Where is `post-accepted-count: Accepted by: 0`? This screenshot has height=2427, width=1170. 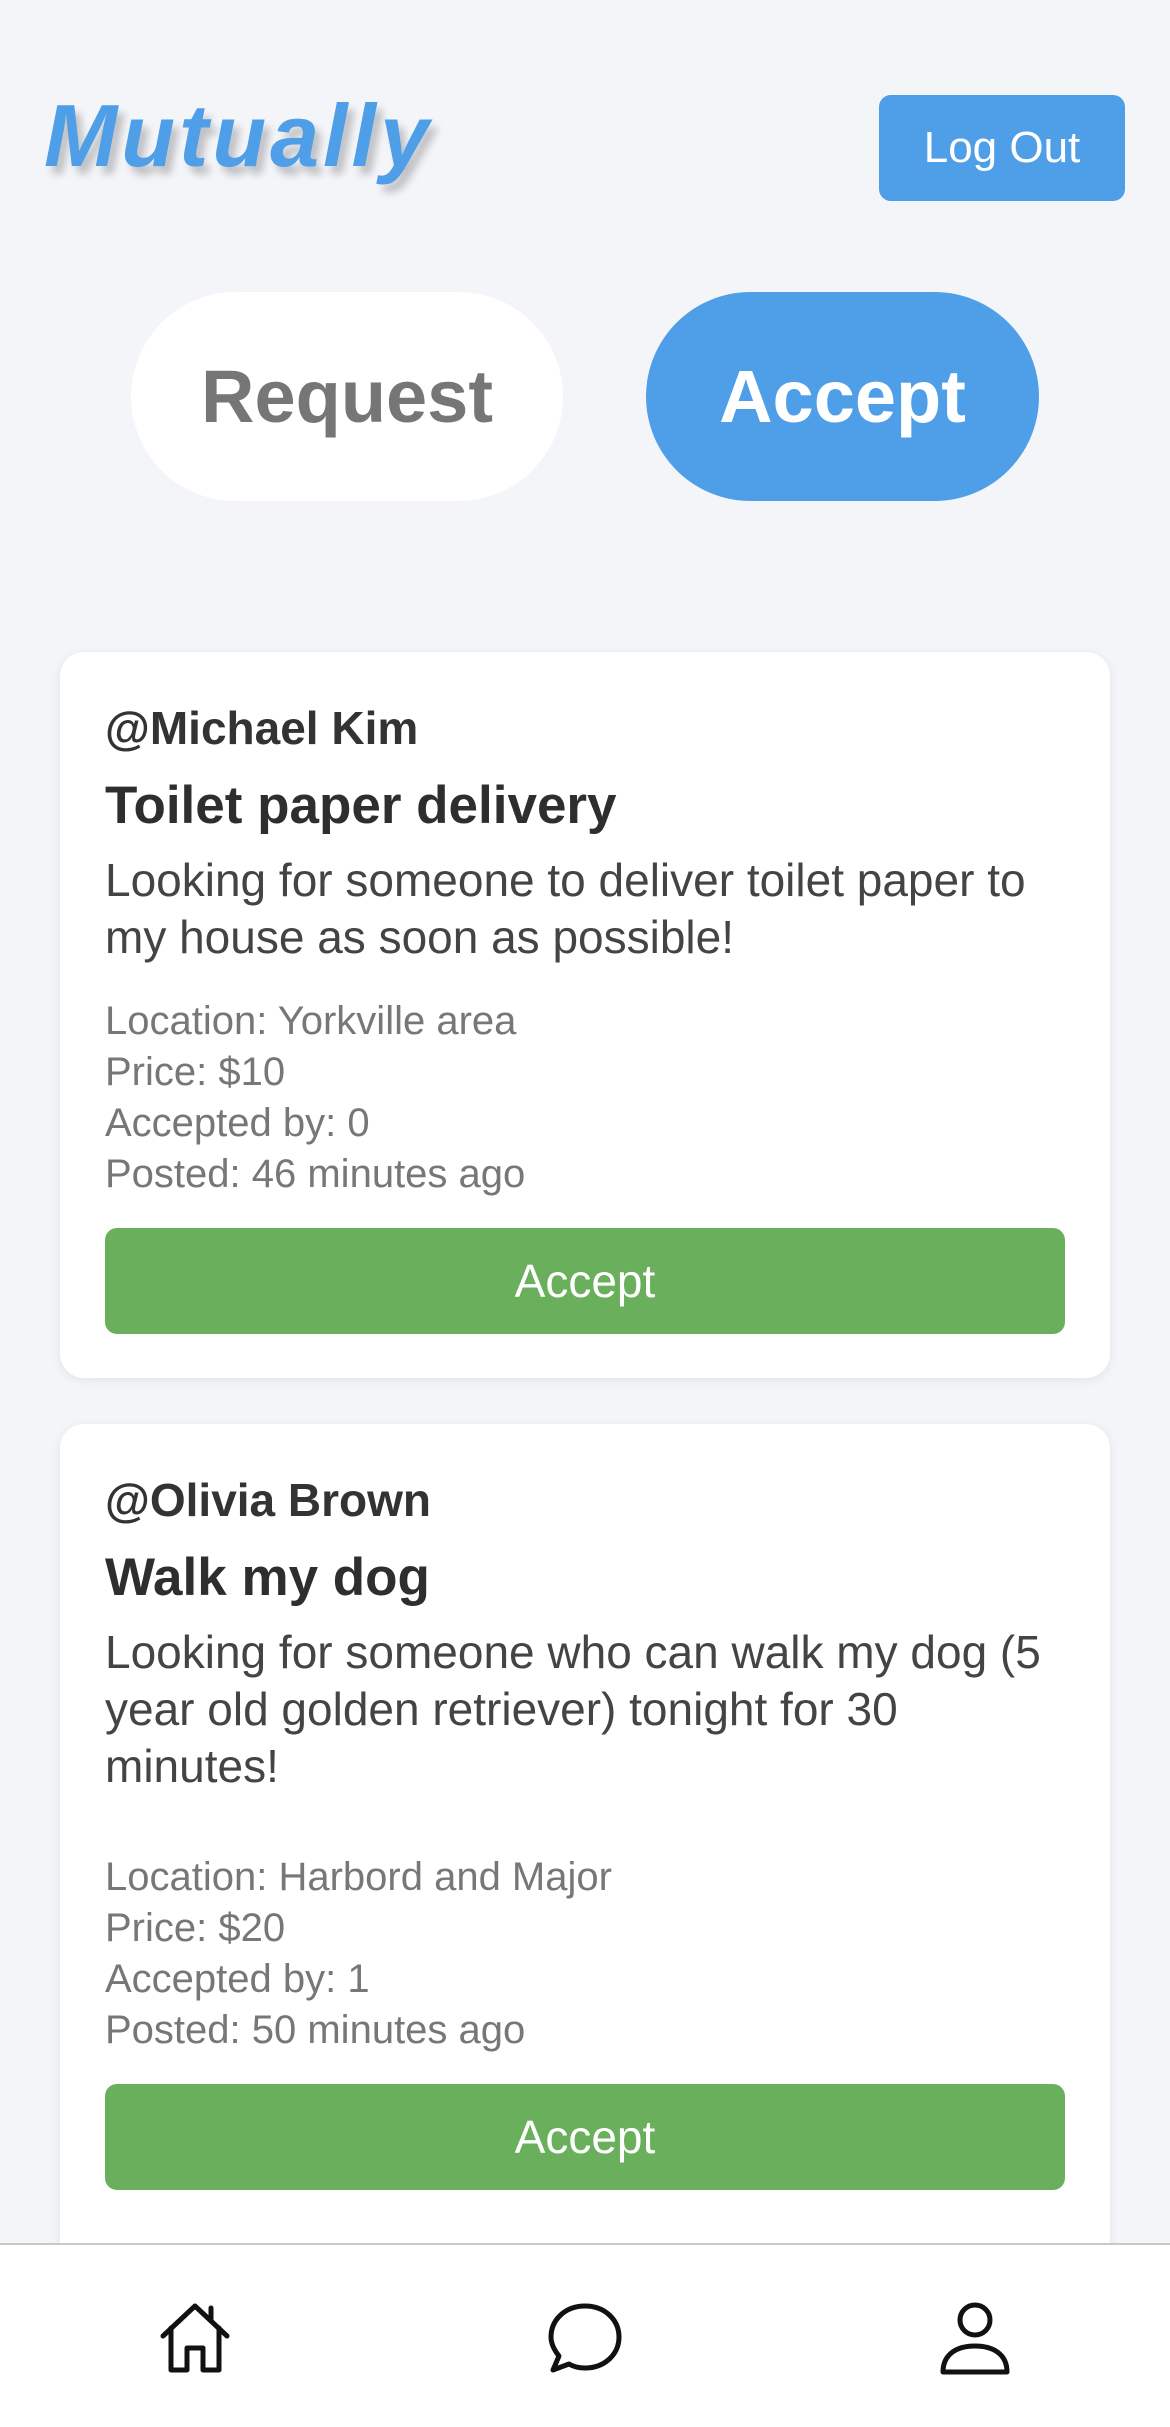 post-accepted-count: Accepted by: 0 is located at coordinates (237, 1123).